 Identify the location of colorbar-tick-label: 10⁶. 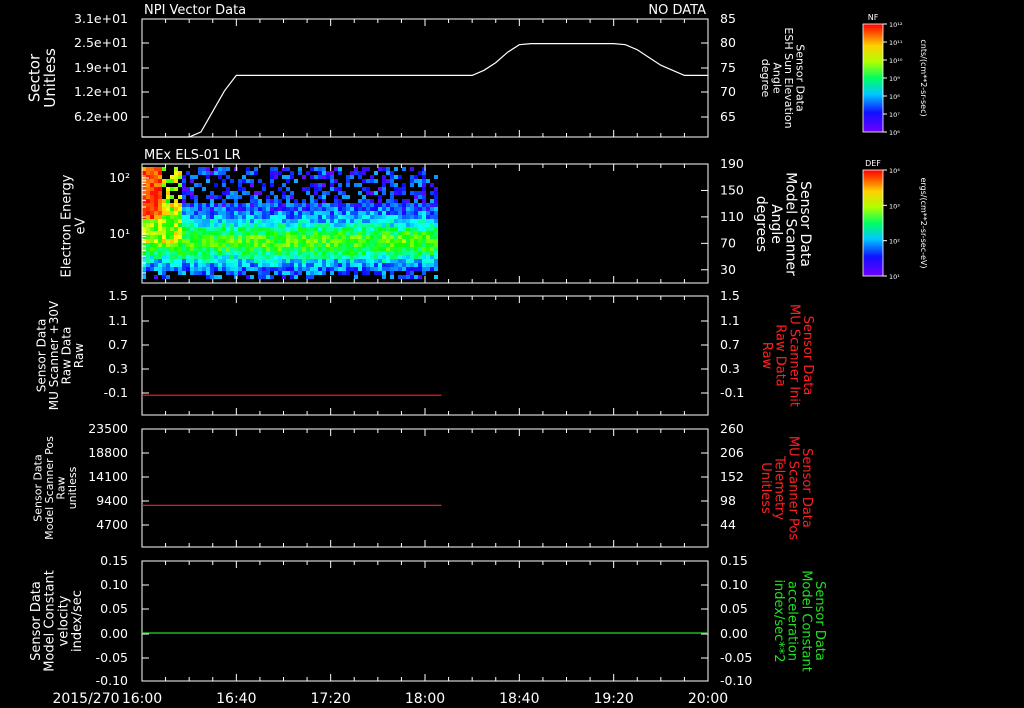
(894, 133).